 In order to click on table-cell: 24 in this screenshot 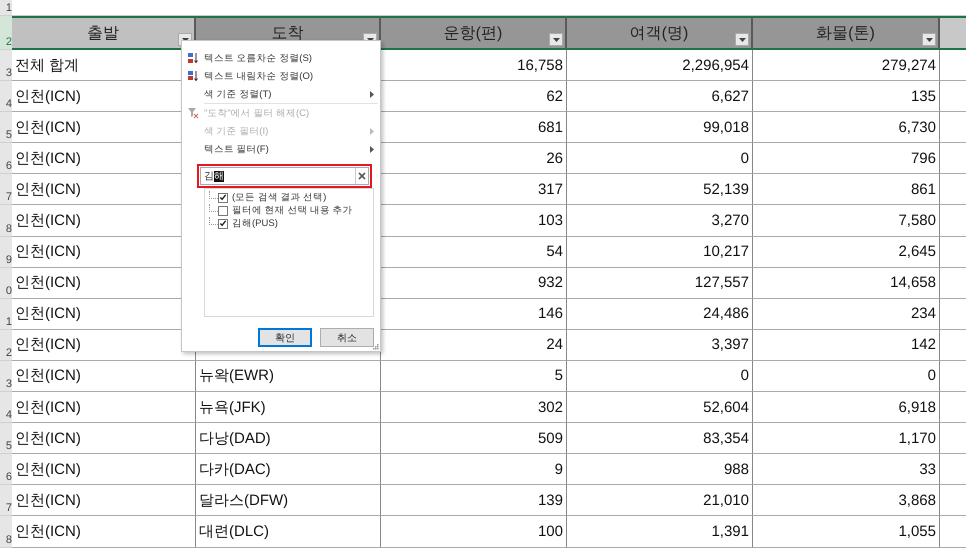, I will do `click(474, 345)`.